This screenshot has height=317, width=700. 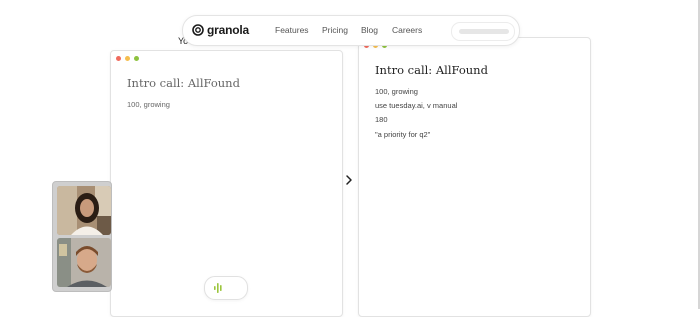 I want to click on logo: granola, so click(x=220, y=30).